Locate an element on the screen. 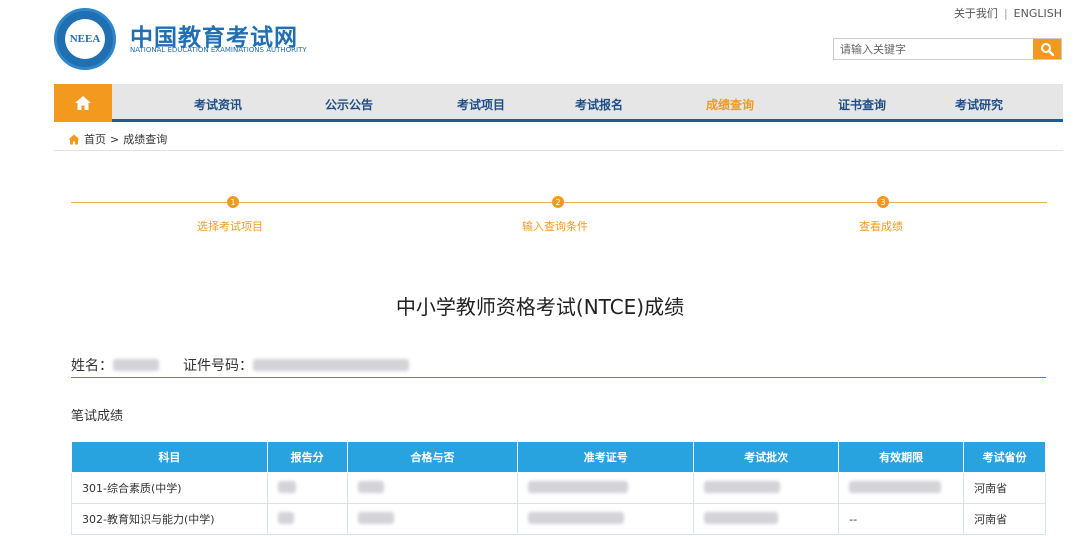  cell-subject: 302-教育知识与能力(中学) is located at coordinates (169, 519).